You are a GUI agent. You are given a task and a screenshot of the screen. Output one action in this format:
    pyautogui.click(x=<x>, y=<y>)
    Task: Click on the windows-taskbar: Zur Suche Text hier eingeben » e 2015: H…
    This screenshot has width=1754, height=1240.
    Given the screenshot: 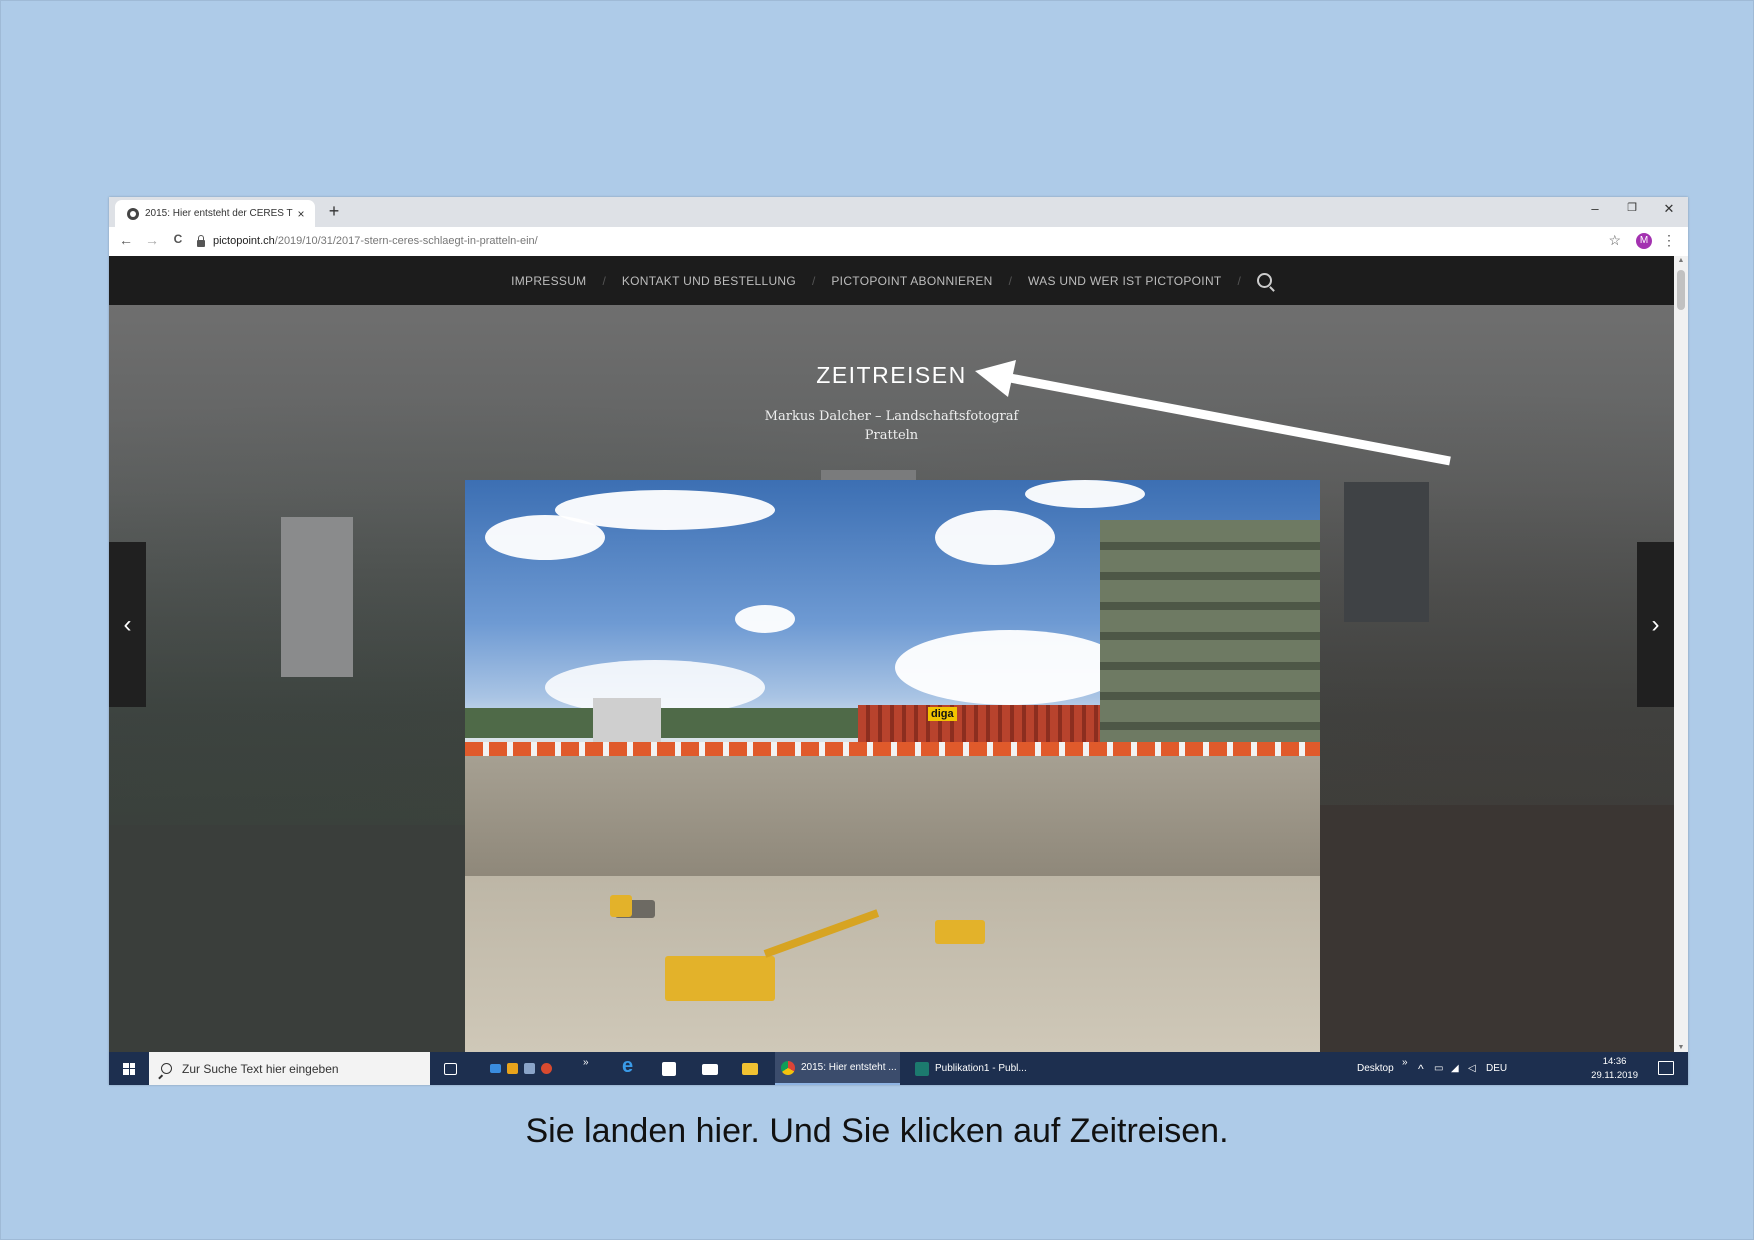 What is the action you would take?
    pyautogui.click(x=898, y=1068)
    